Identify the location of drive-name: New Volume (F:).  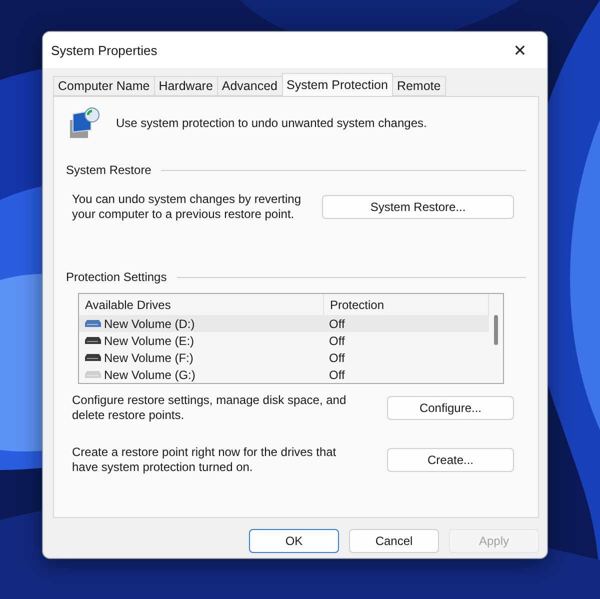
(149, 357).